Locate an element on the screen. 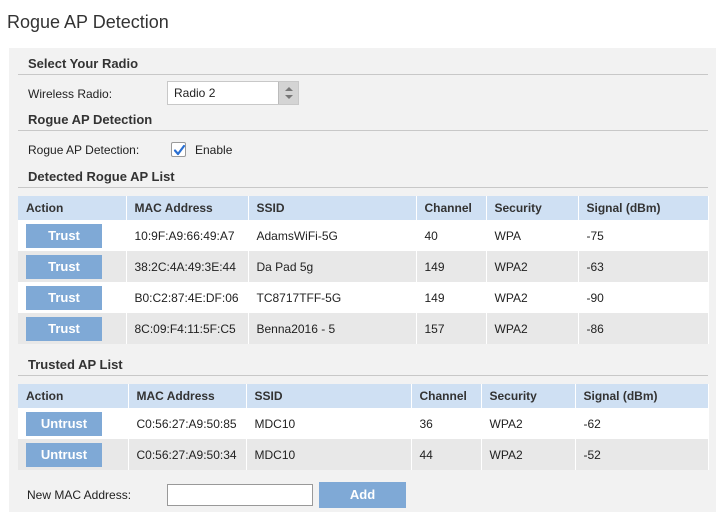 This screenshot has width=716, height=512. mac-cell: B0:C2:87:4E:DF:06 is located at coordinates (187, 297).